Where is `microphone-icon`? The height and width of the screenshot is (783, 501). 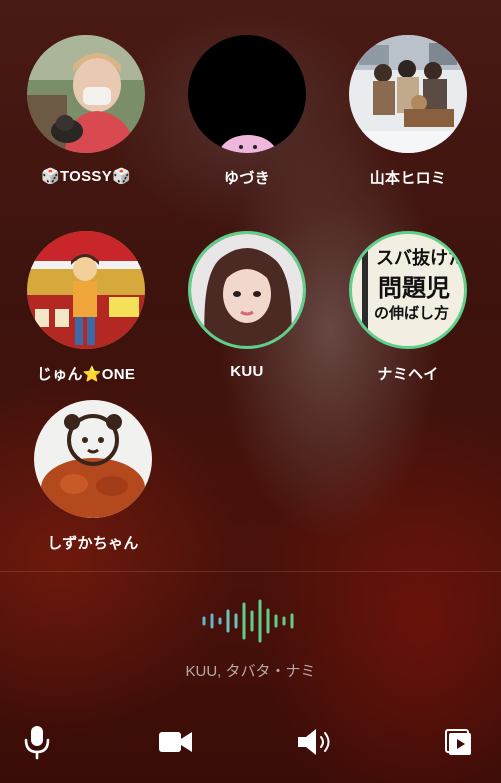
microphone-icon is located at coordinates (37, 743).